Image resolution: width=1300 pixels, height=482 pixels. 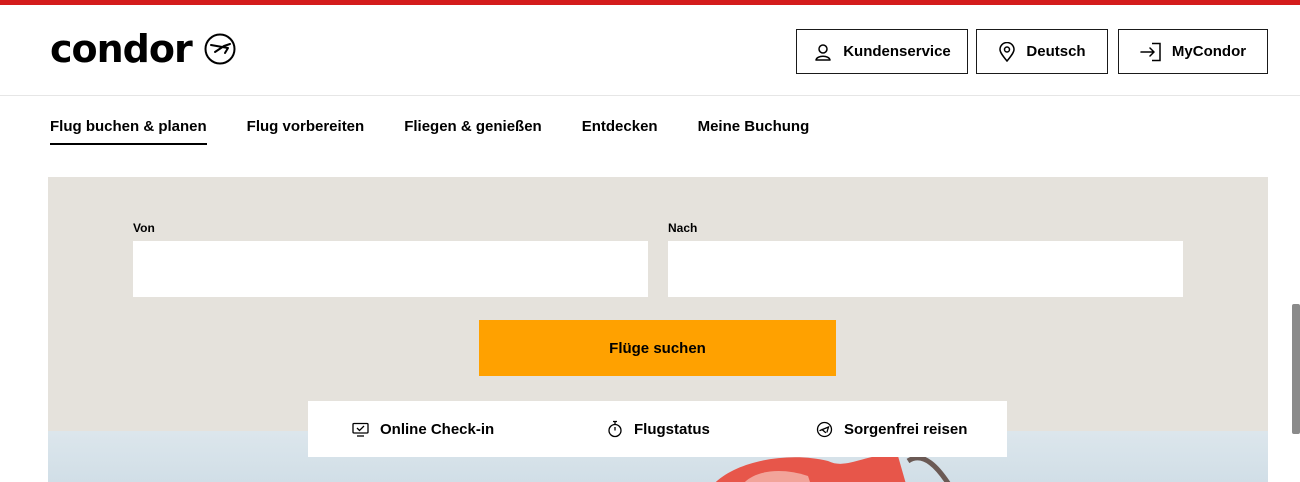 What do you see at coordinates (620, 131) in the screenshot?
I see `nav-item-discover: Entdecken` at bounding box center [620, 131].